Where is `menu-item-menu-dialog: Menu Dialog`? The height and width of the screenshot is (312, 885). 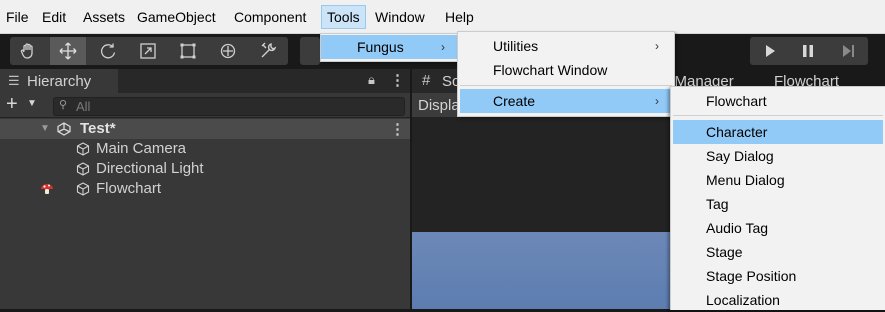
menu-item-menu-dialog: Menu Dialog is located at coordinates (778, 180).